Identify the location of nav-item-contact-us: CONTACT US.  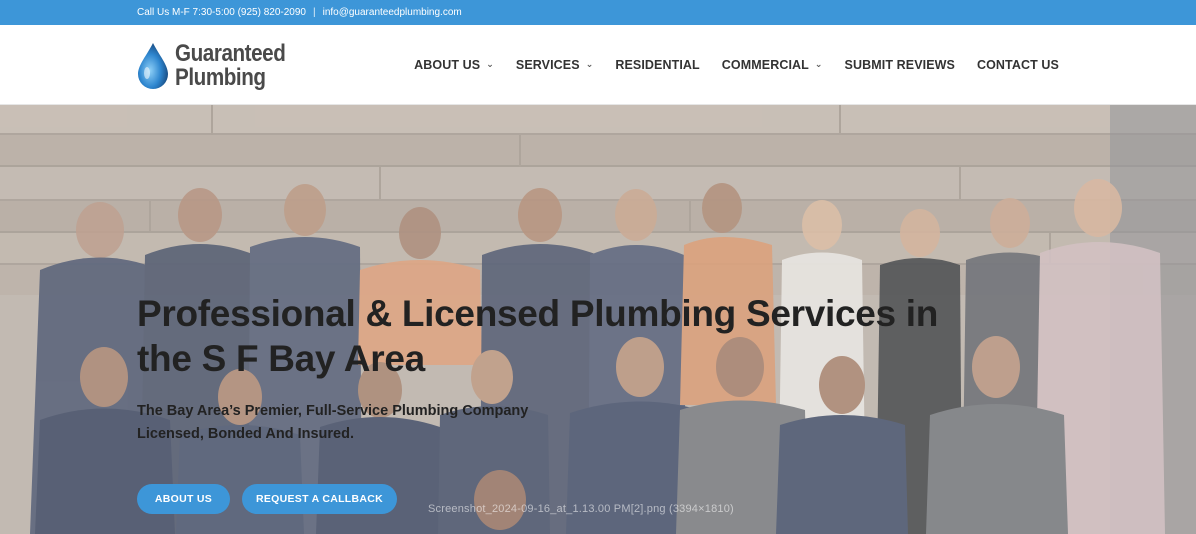
(1018, 65).